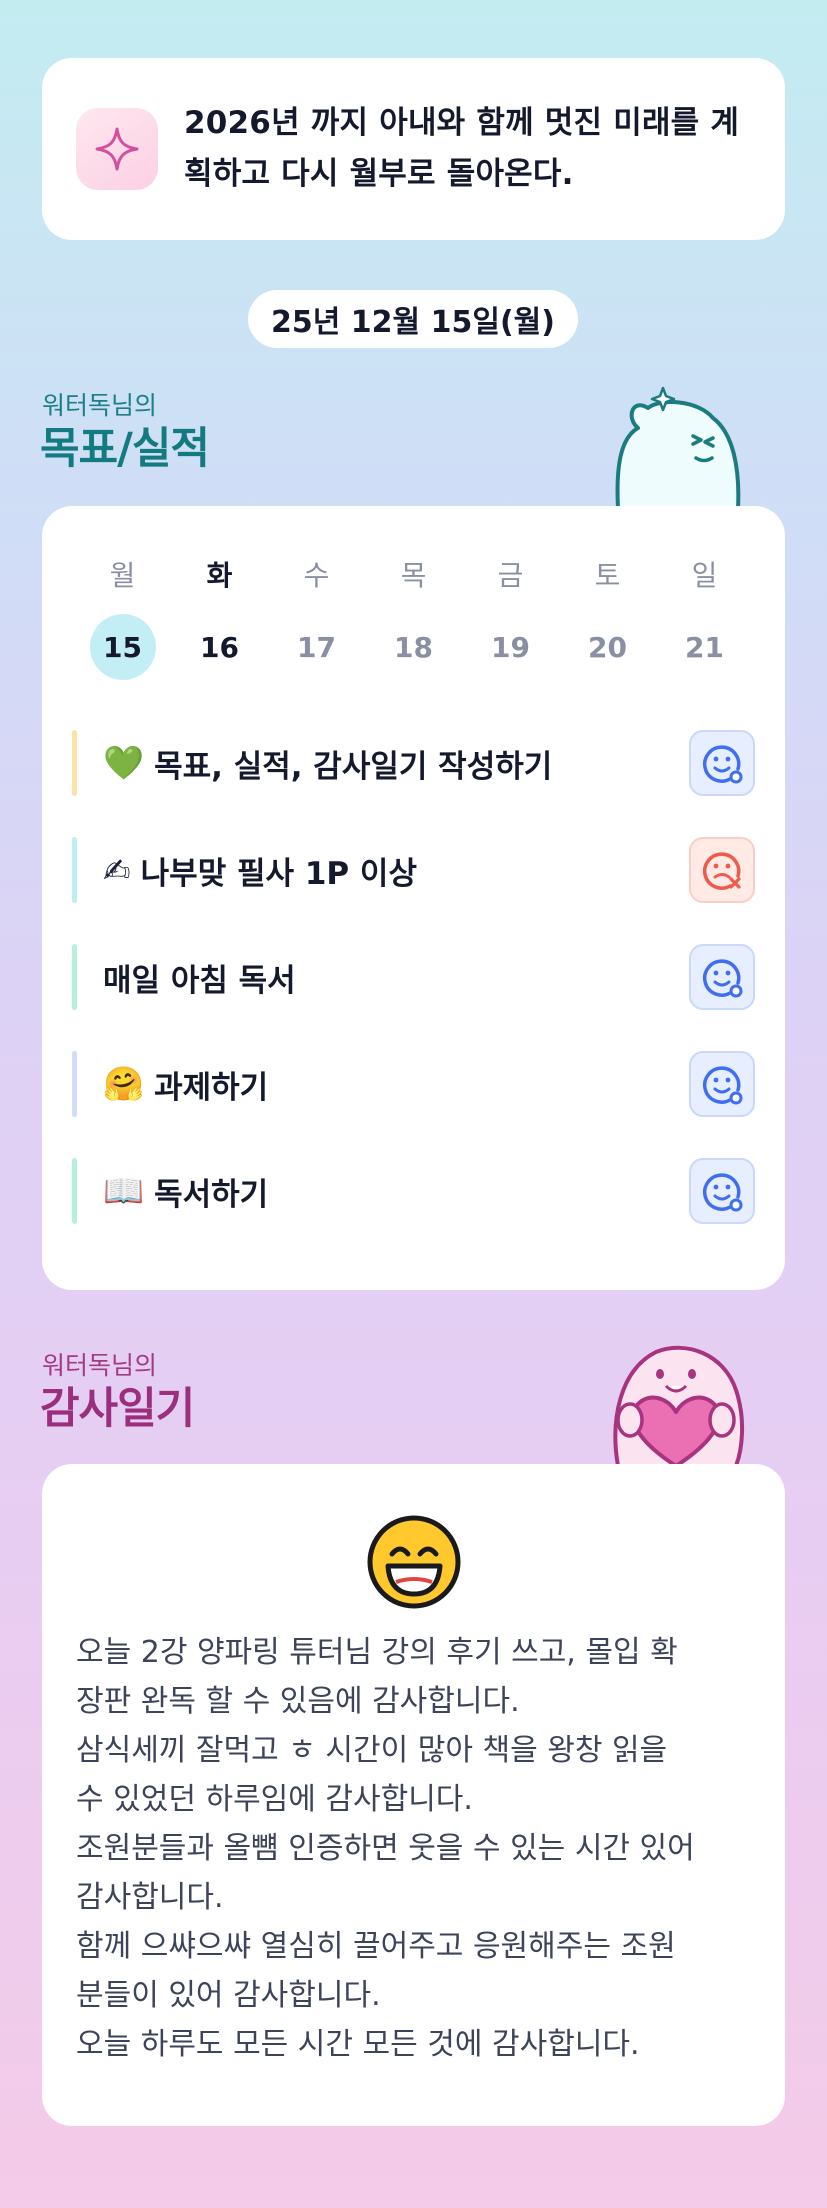 This screenshot has width=827, height=2208. What do you see at coordinates (117, 149) in the screenshot?
I see `sparkle-icon` at bounding box center [117, 149].